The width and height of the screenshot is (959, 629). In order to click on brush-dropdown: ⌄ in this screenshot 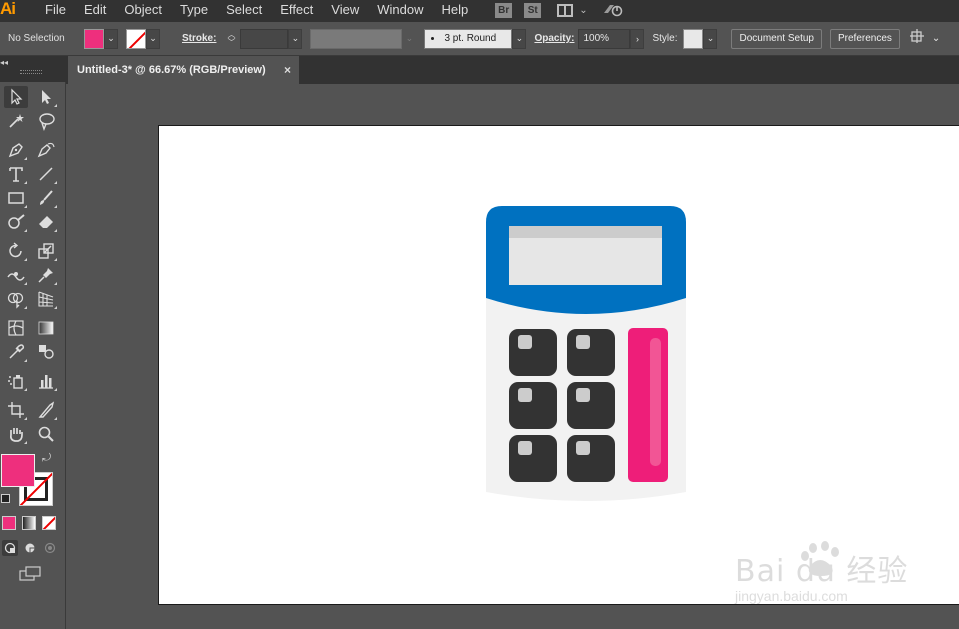, I will do `click(519, 38)`.